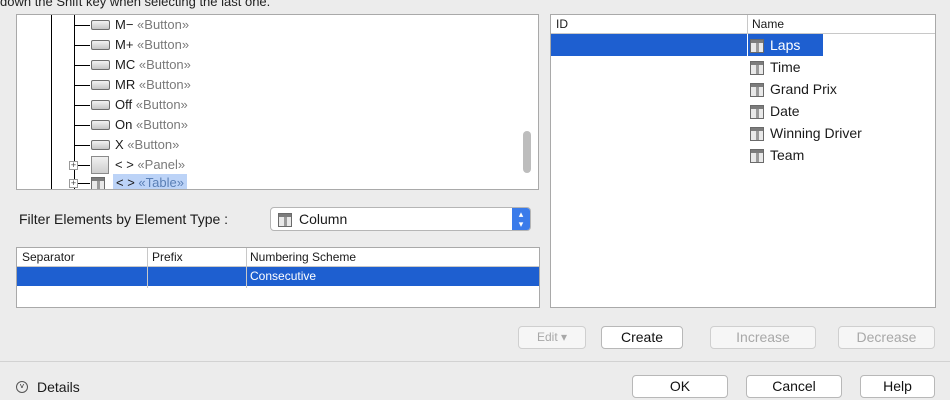  I want to click on tree-item: M− «Button», so click(152, 24).